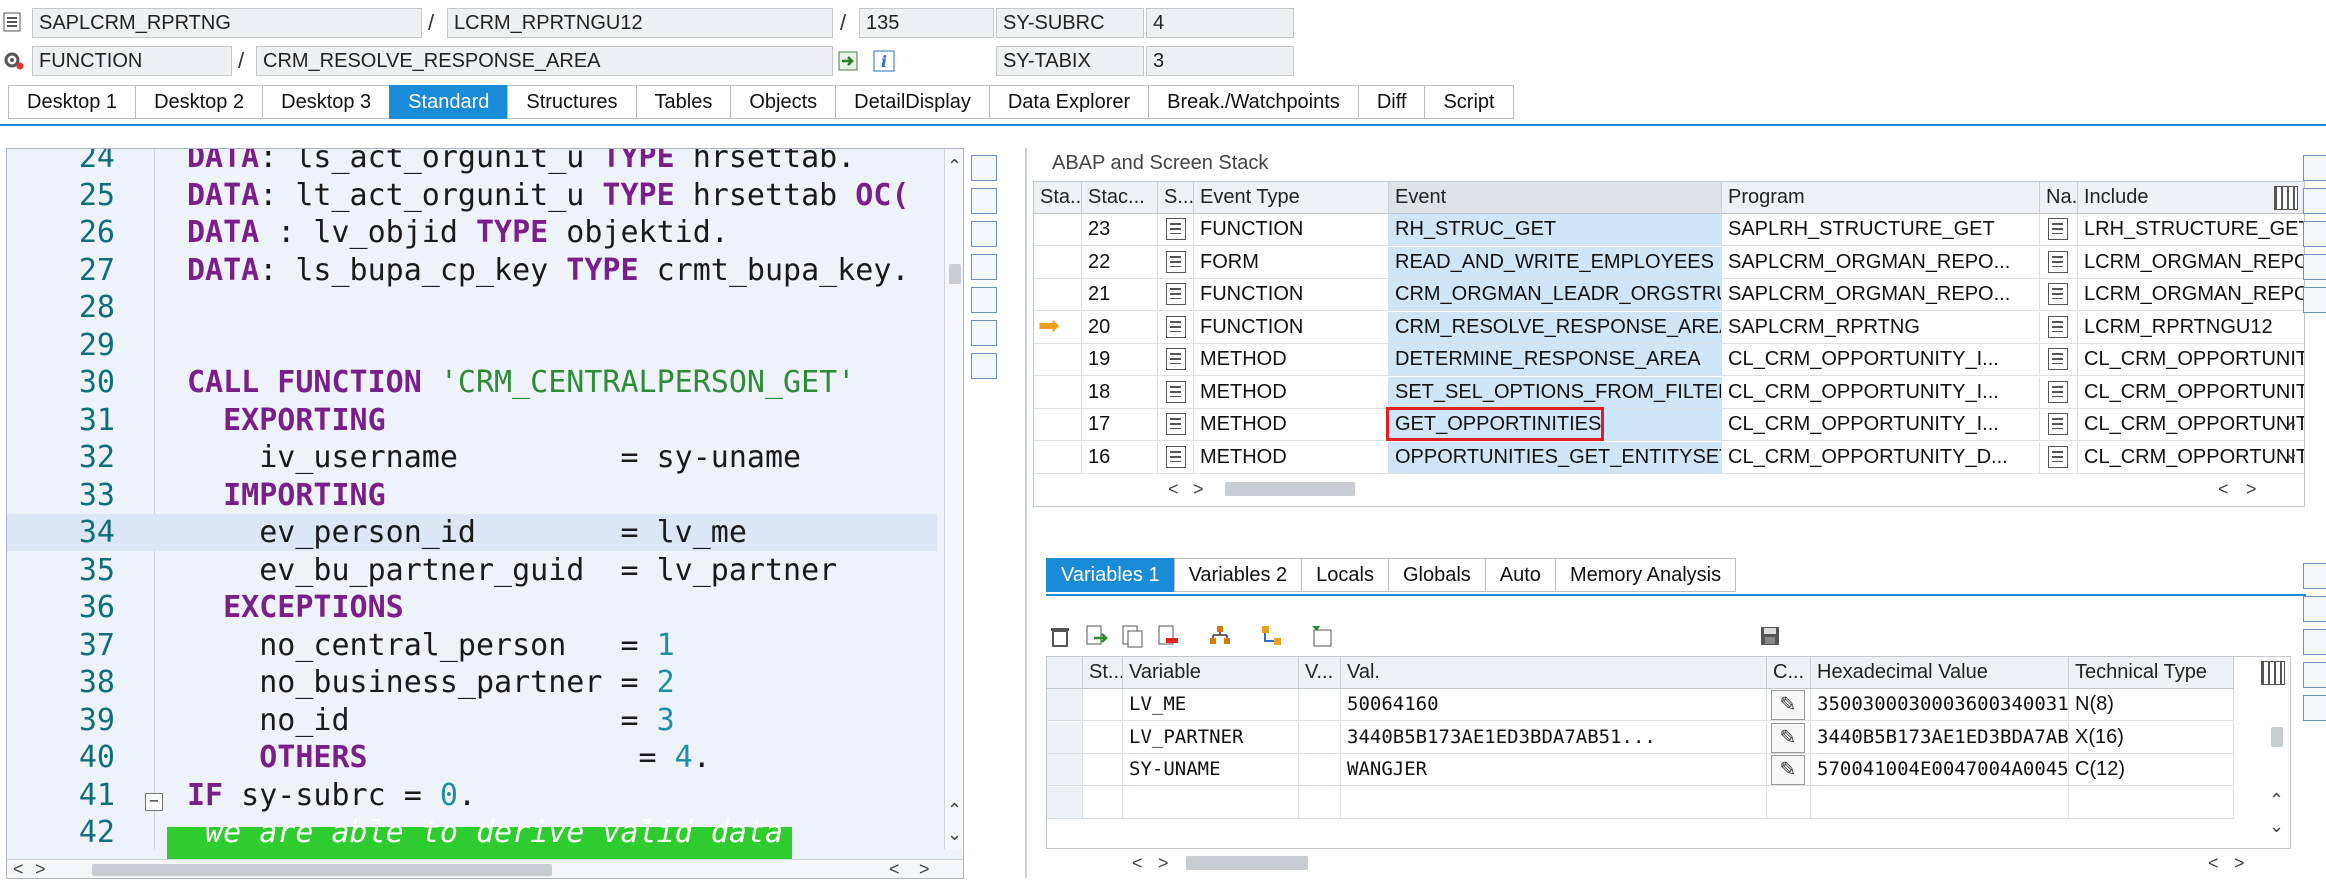  What do you see at coordinates (1391, 102) in the screenshot?
I see `tab-diff: Diff` at bounding box center [1391, 102].